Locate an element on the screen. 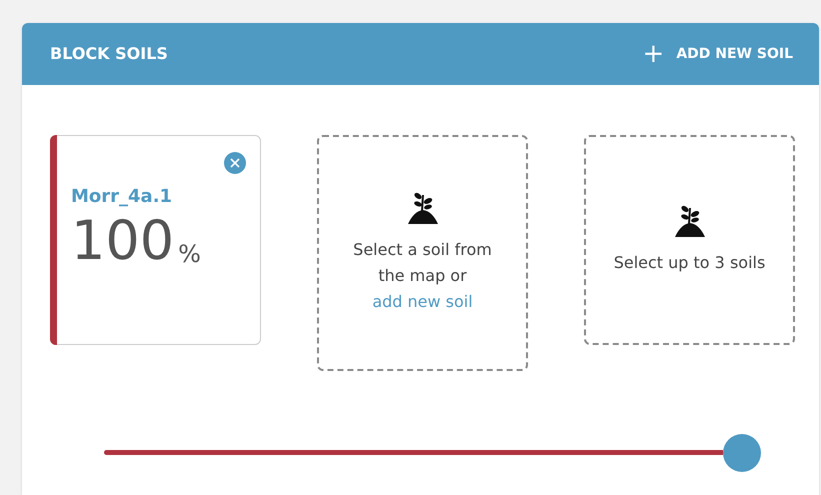 This screenshot has height=495, width=821. percent-unit: % is located at coordinates (189, 254).